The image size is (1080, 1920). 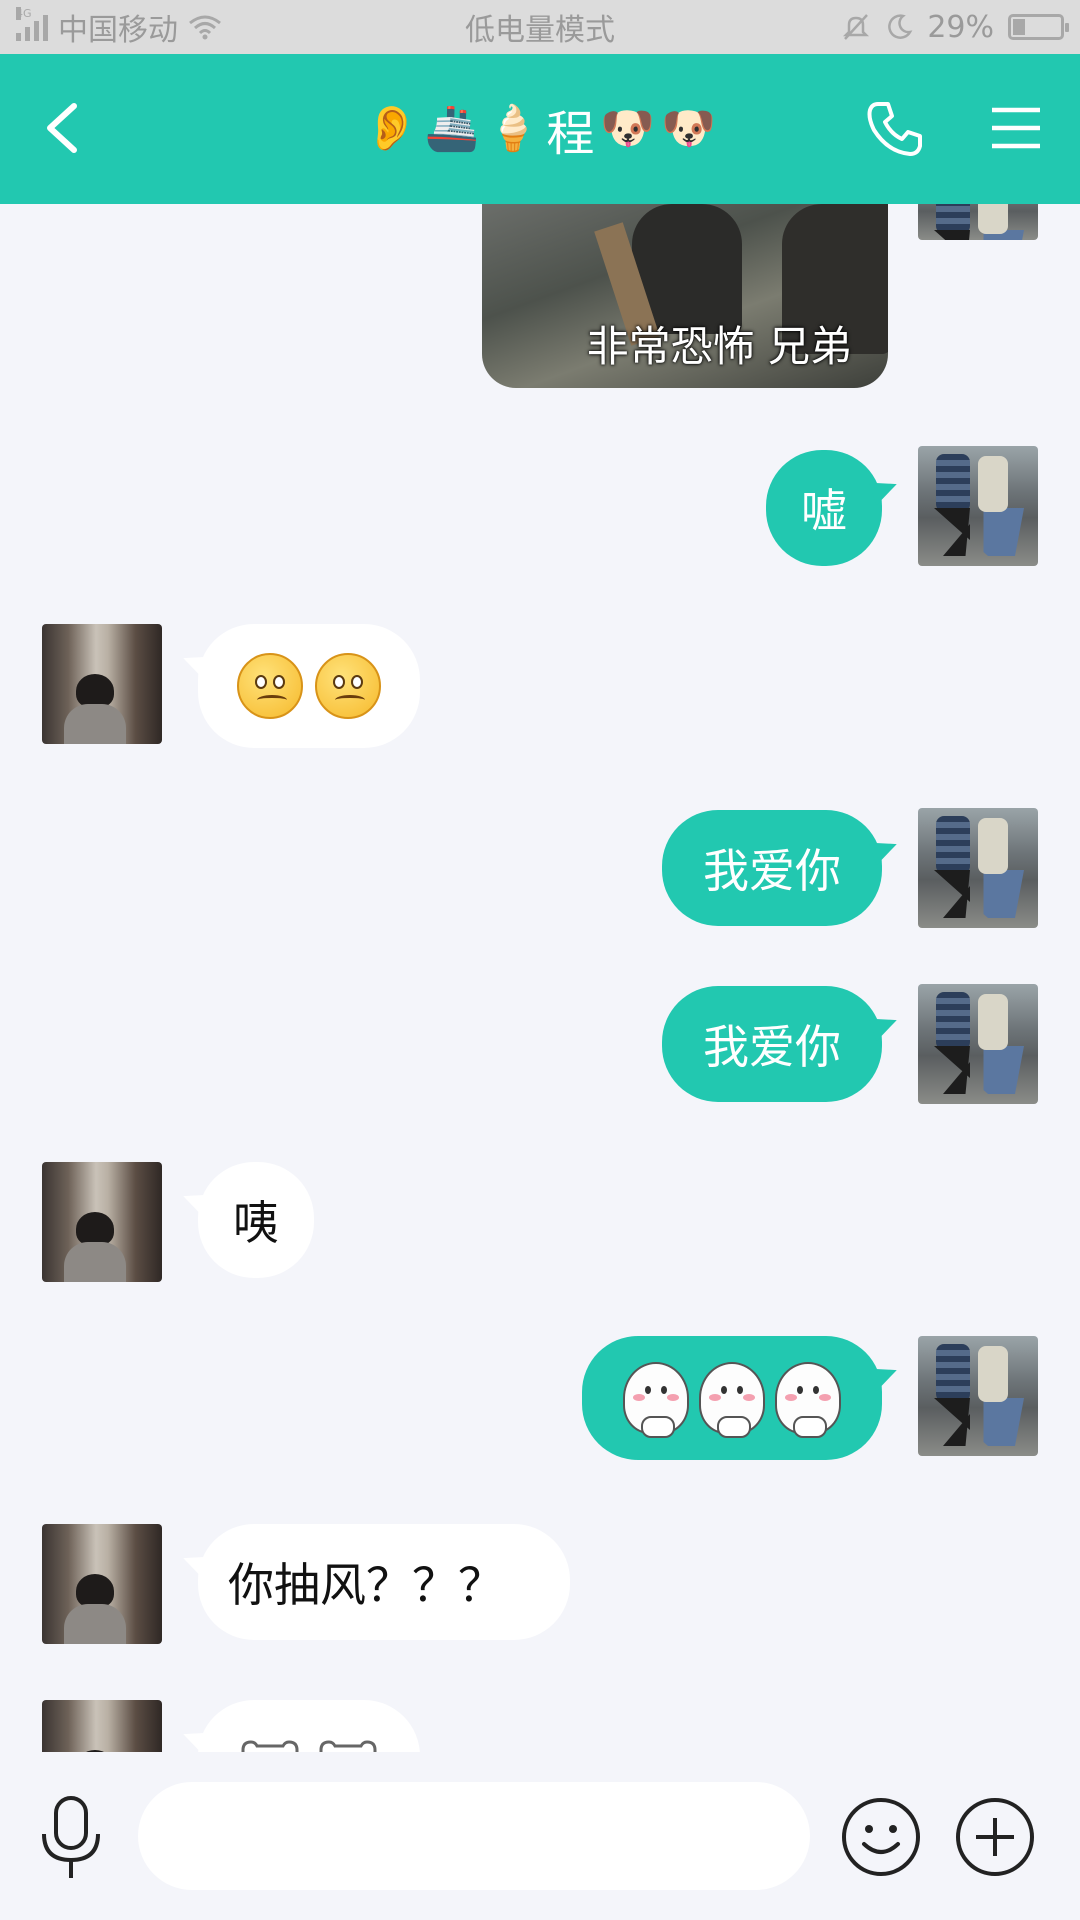 I want to click on status-right: 29%, so click(x=886, y=27).